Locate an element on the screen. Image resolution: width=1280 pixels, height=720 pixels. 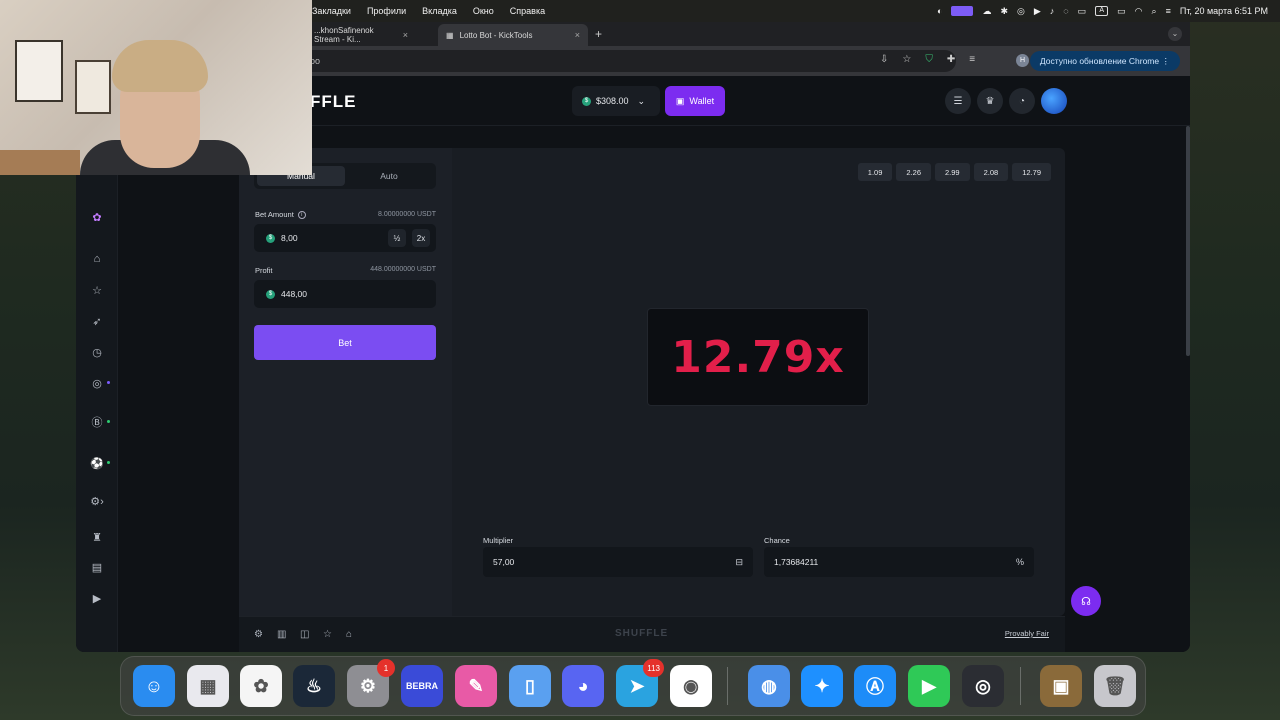
chance-input: 1,73684211 % is located at coordinates (899, 562).